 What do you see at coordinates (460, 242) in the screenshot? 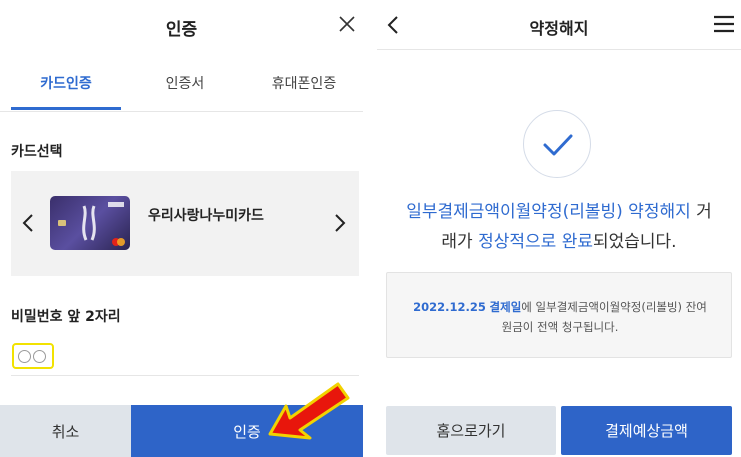
I see `result-message-text: 래가` at bounding box center [460, 242].